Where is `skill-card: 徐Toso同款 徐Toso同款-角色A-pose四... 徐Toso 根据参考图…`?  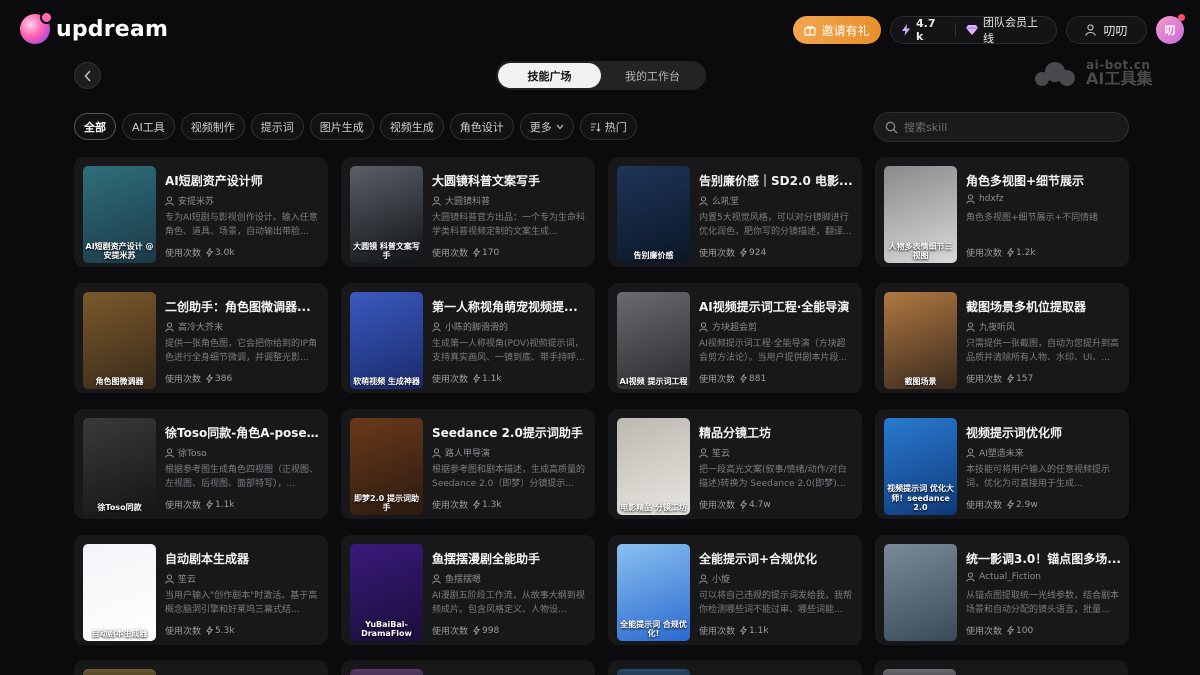
skill-card: 徐Toso同款 徐Toso同款-角色A-pose四... 徐Toso 根据参考图… is located at coordinates (201, 464).